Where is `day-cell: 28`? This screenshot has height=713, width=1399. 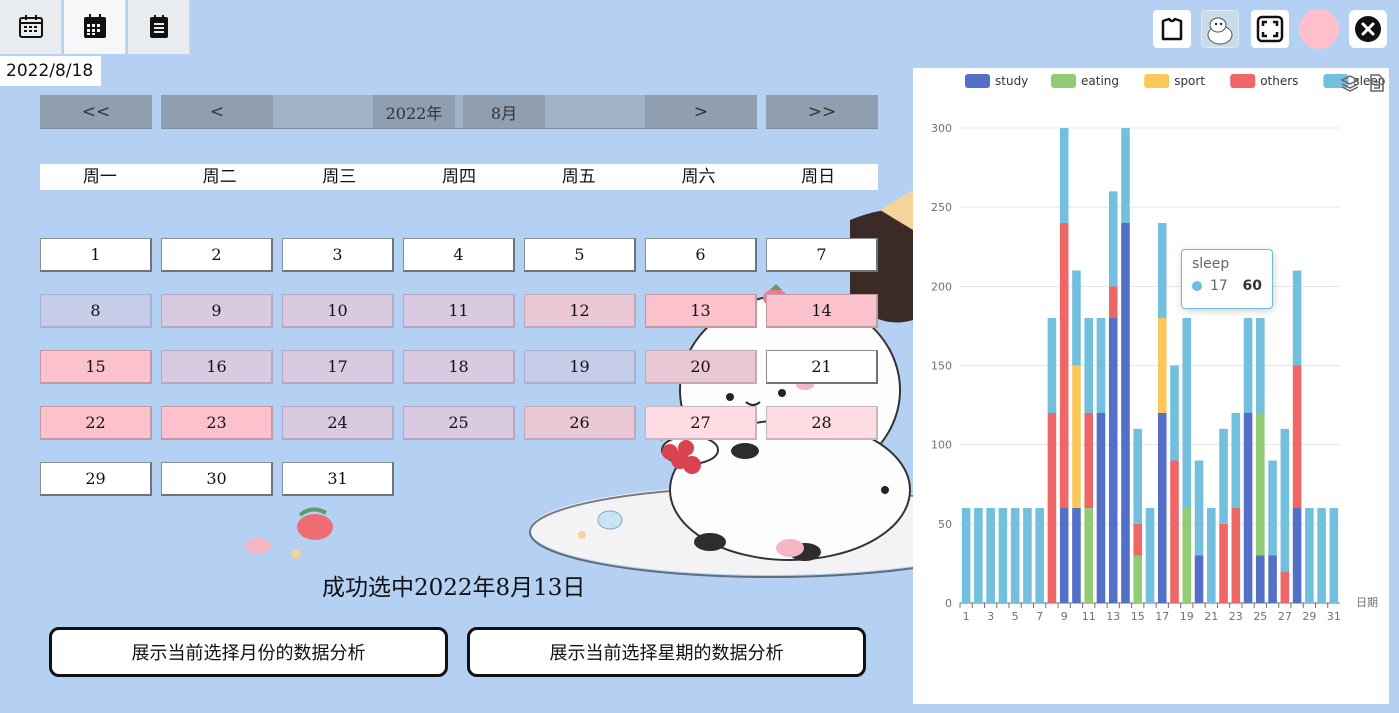
day-cell: 28 is located at coordinates (822, 423).